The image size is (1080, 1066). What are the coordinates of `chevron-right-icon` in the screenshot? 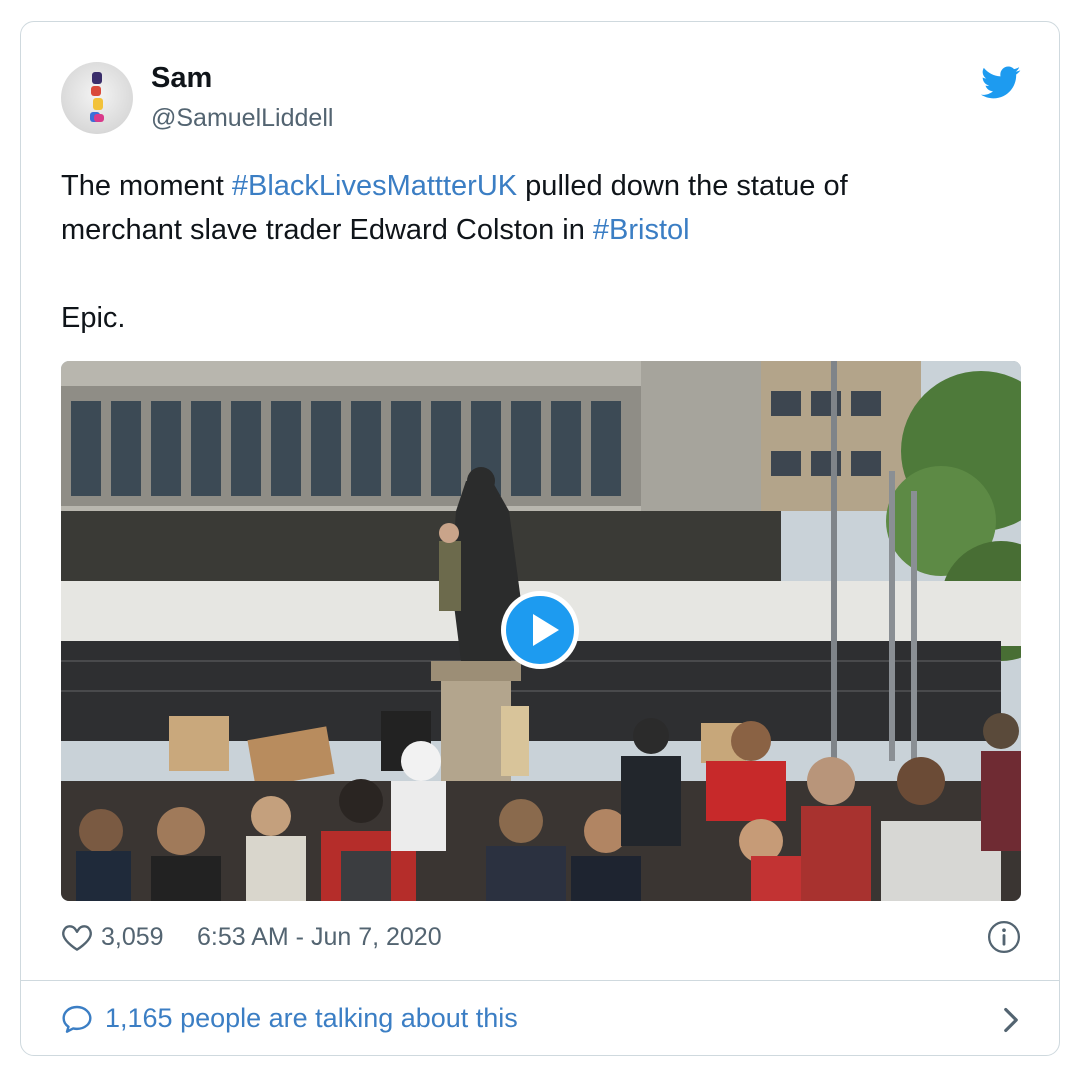 It's located at (1011, 1020).